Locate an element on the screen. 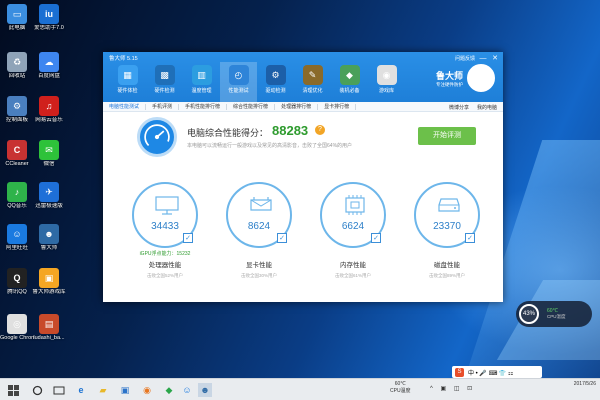  cpu-temp-tray: 60℃ CPU温度 is located at coordinates (400, 388).